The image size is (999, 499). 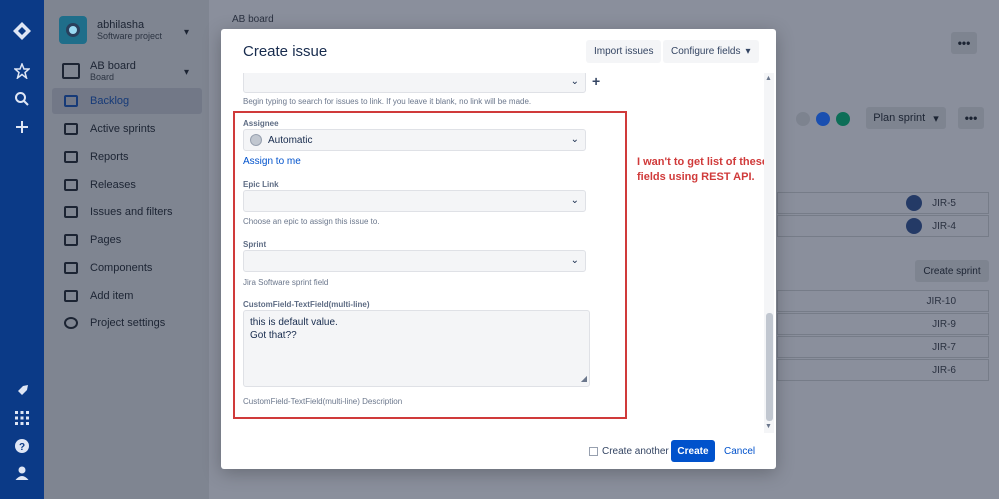 I want to click on sidebar-item-active-sprints: Active sprints, so click(x=127, y=129).